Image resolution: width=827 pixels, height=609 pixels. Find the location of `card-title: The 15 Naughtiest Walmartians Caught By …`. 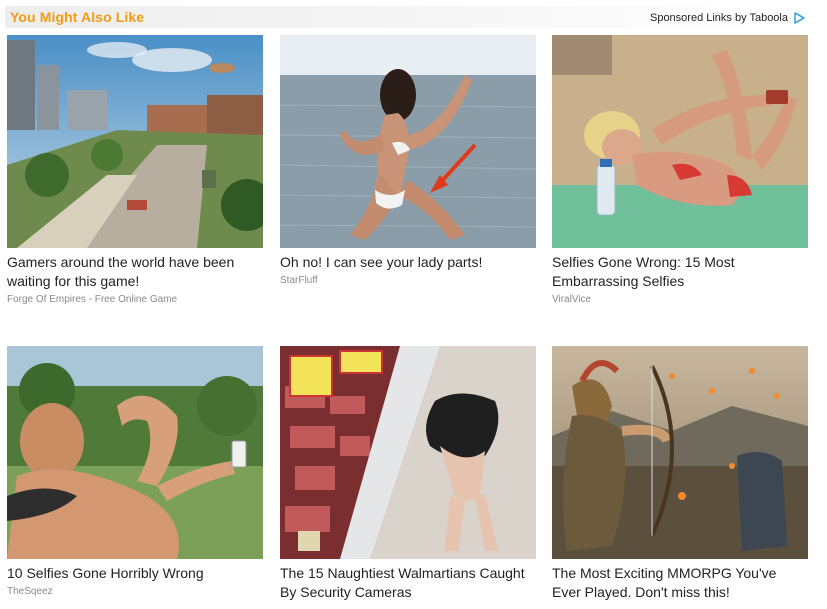

card-title: The 15 Naughtiest Walmartians Caught By … is located at coordinates (408, 583).